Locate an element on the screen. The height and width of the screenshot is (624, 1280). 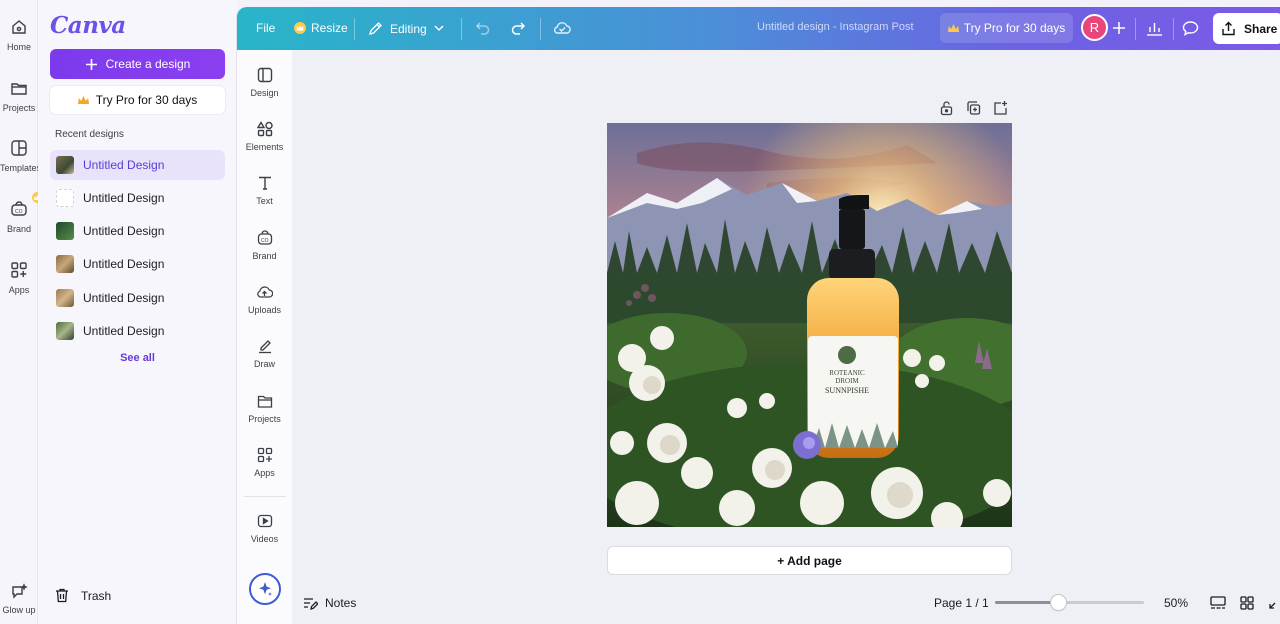
try-pro-button: Try Pro for 30 days is located at coordinates (137, 100).